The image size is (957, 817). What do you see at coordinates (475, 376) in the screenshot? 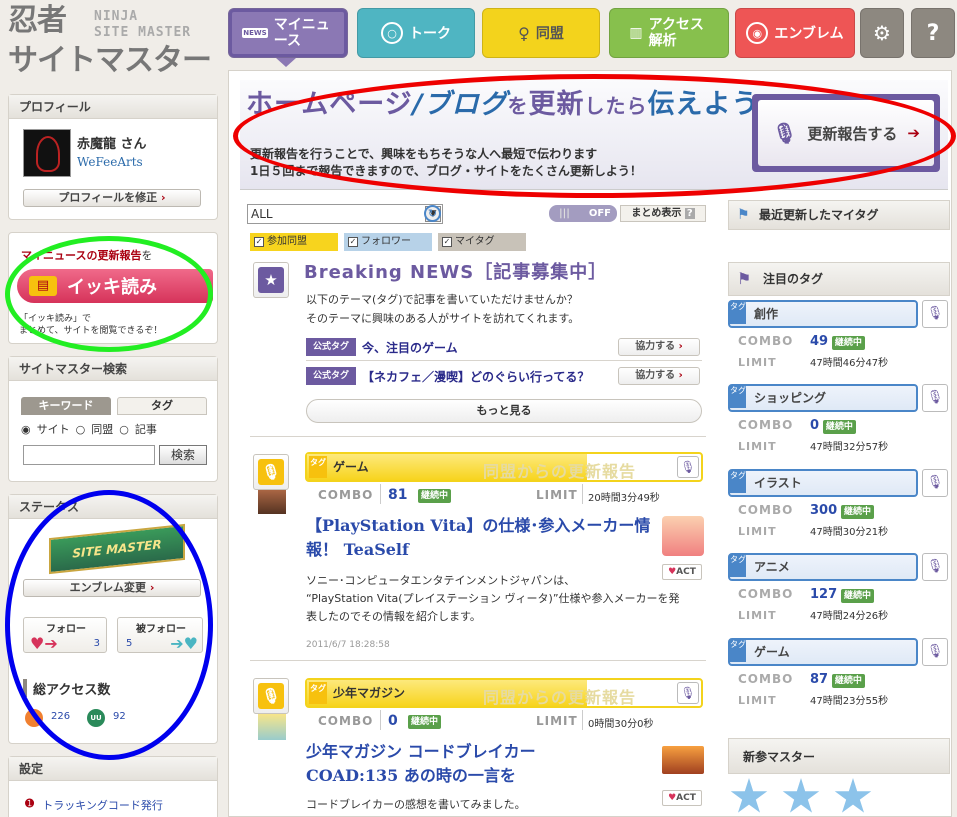
I see `official-topic-link-2: 【ネカフェ／漫喫】どのぐらい行ってる？` at bounding box center [475, 376].